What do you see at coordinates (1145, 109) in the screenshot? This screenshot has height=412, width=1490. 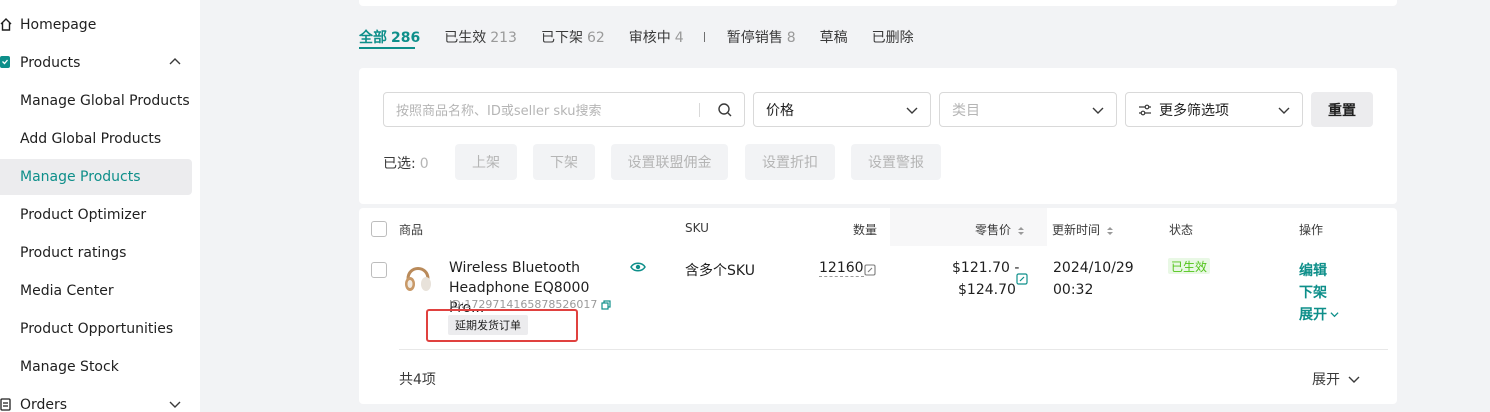 I see `filter-sliders-icon` at bounding box center [1145, 109].